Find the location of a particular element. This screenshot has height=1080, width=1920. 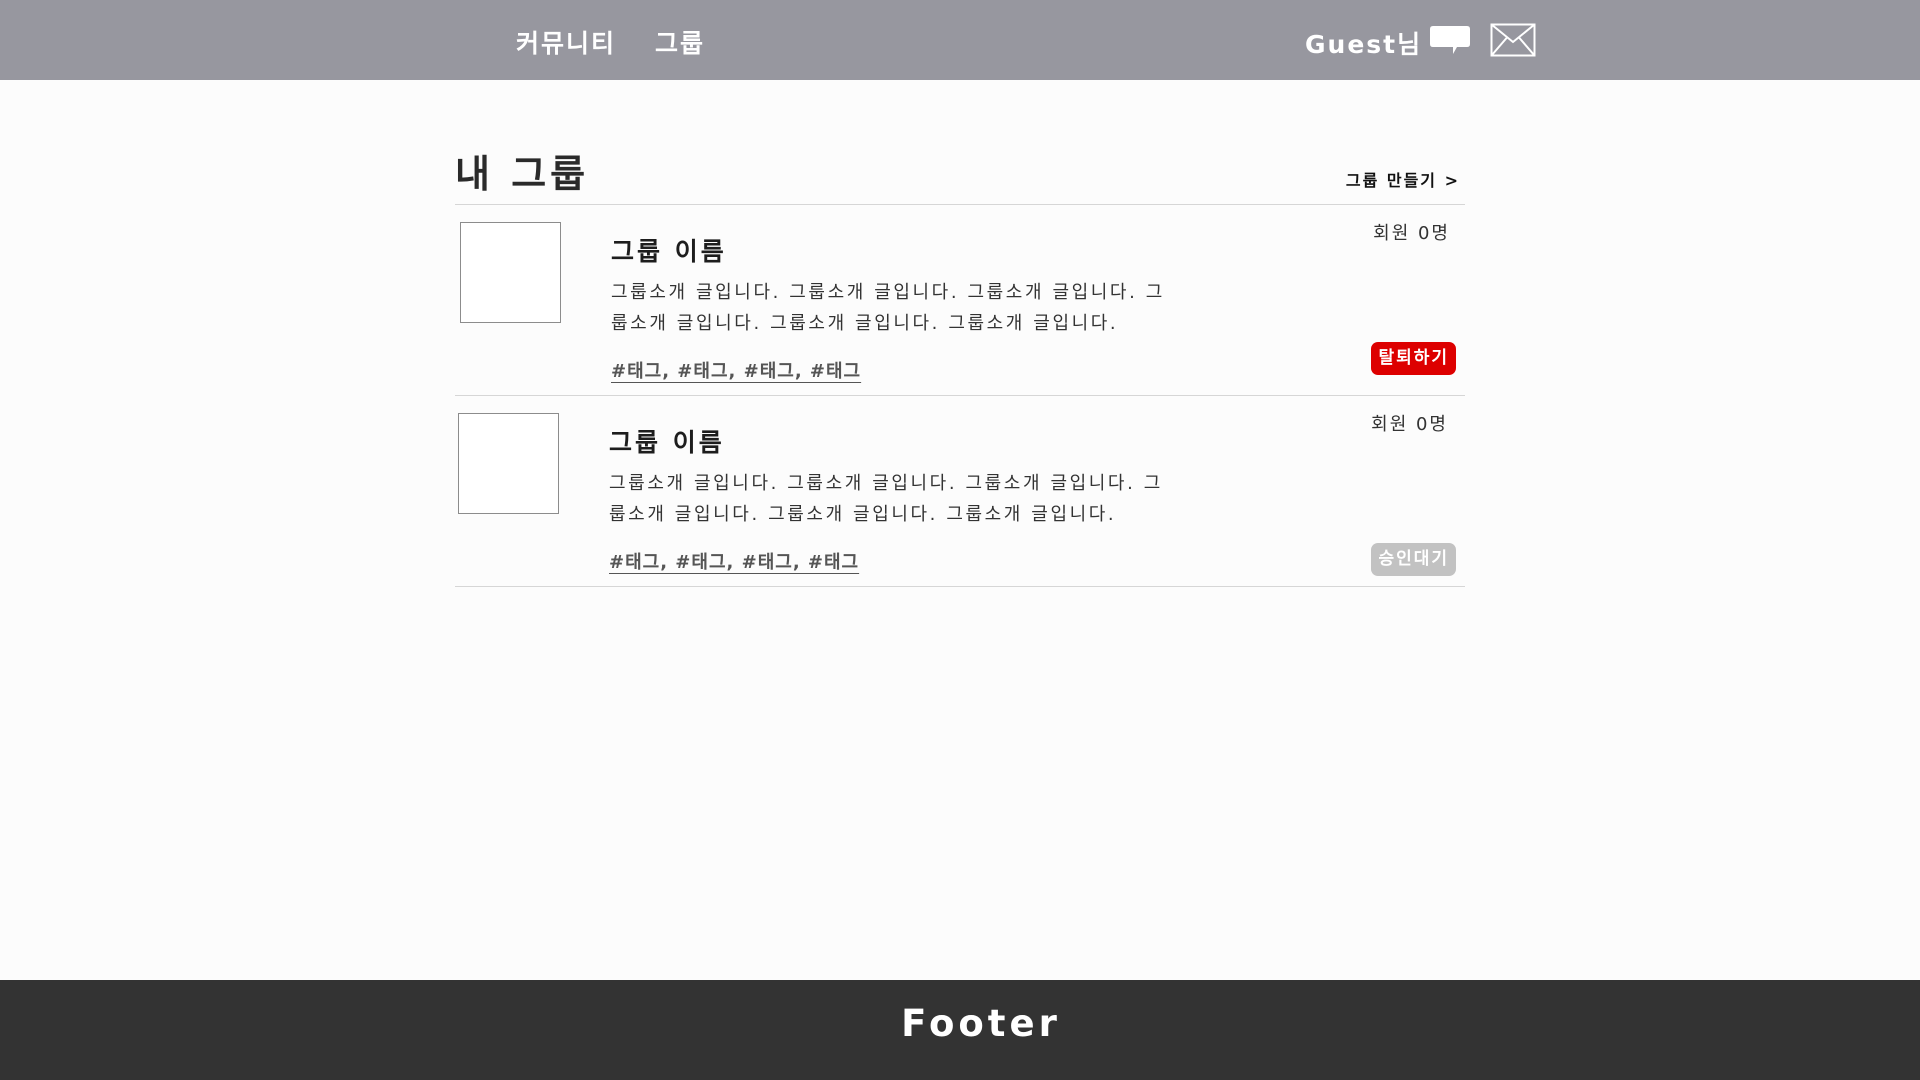

footer: Footer is located at coordinates (960, 1030).